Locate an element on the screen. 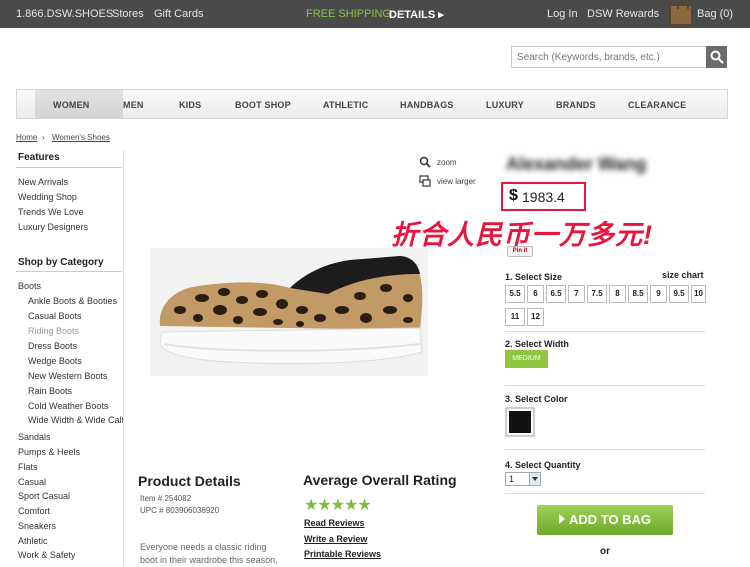  sidebar-item-luxury-designers: Luxury Designers is located at coordinates (53, 227).